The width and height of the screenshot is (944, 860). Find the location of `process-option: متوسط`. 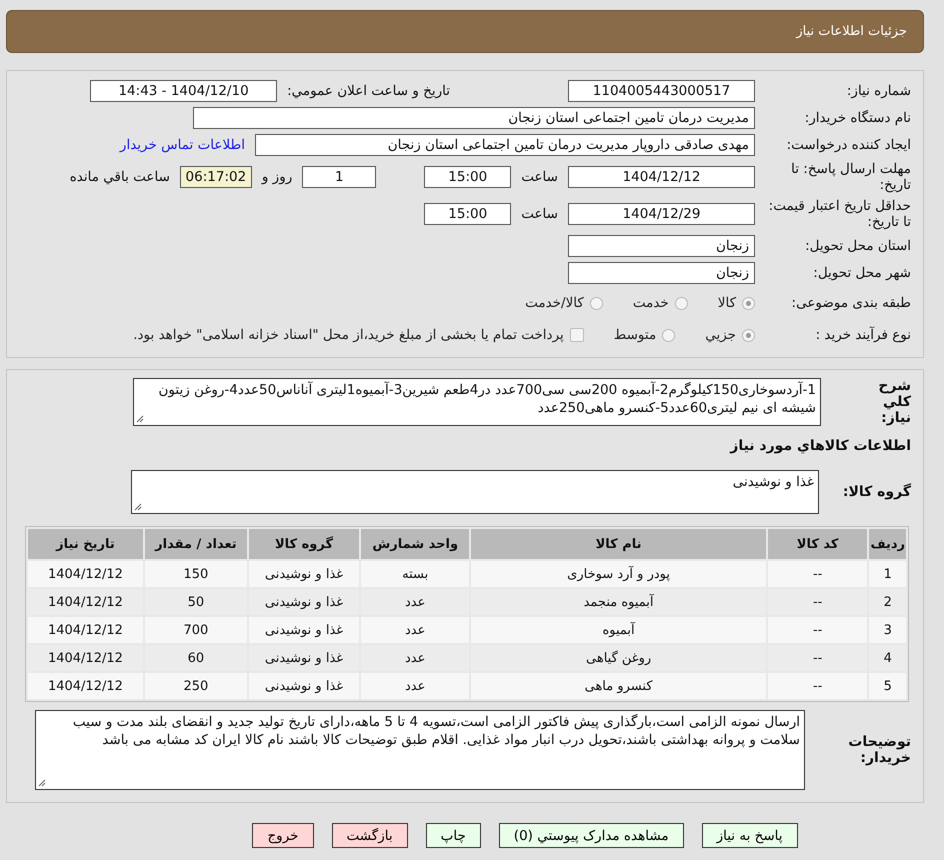

process-option: متوسط is located at coordinates (645, 335).